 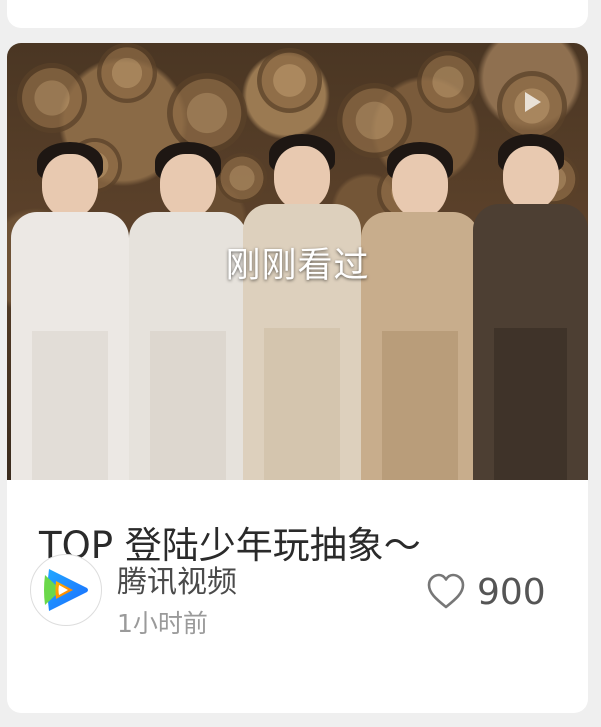 I want to click on source-name: 腾讯视频, so click(x=177, y=579).